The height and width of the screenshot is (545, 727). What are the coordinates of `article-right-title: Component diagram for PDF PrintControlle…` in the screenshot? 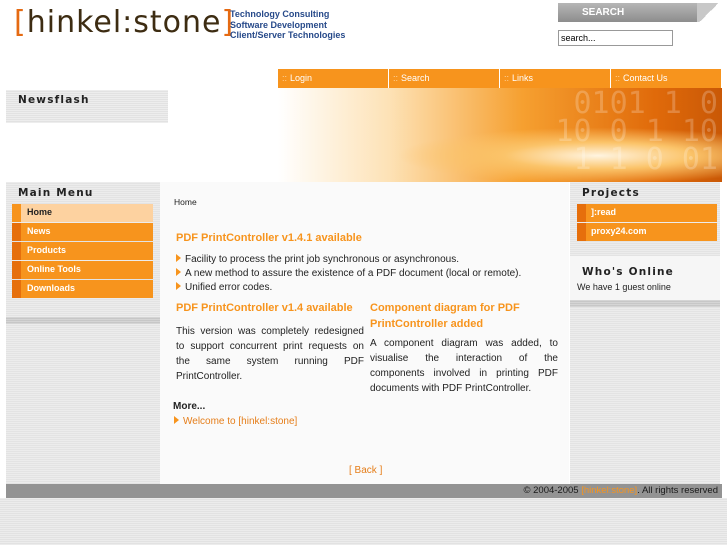 It's located at (464, 316).